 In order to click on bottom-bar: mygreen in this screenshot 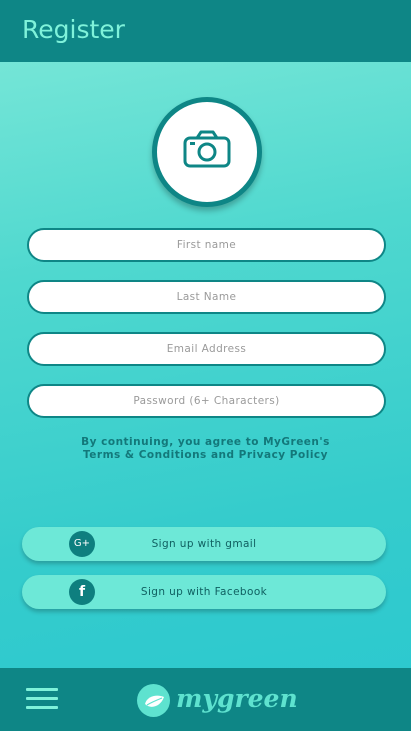, I will do `click(205, 699)`.